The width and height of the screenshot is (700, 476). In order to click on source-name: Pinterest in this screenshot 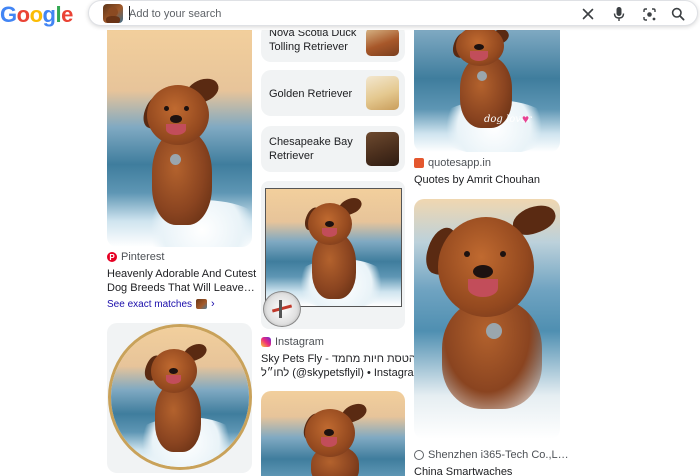, I will do `click(143, 257)`.